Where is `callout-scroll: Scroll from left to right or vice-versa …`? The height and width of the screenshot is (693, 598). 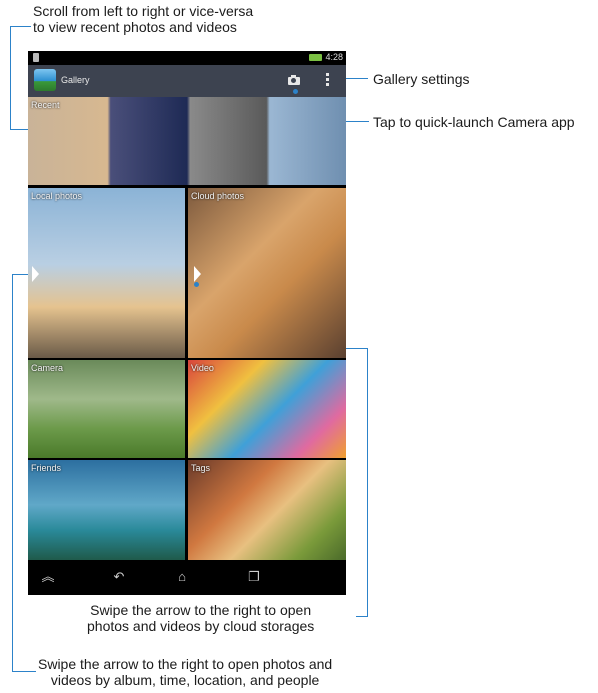 callout-scroll: Scroll from left to right or vice-versa … is located at coordinates (143, 19).